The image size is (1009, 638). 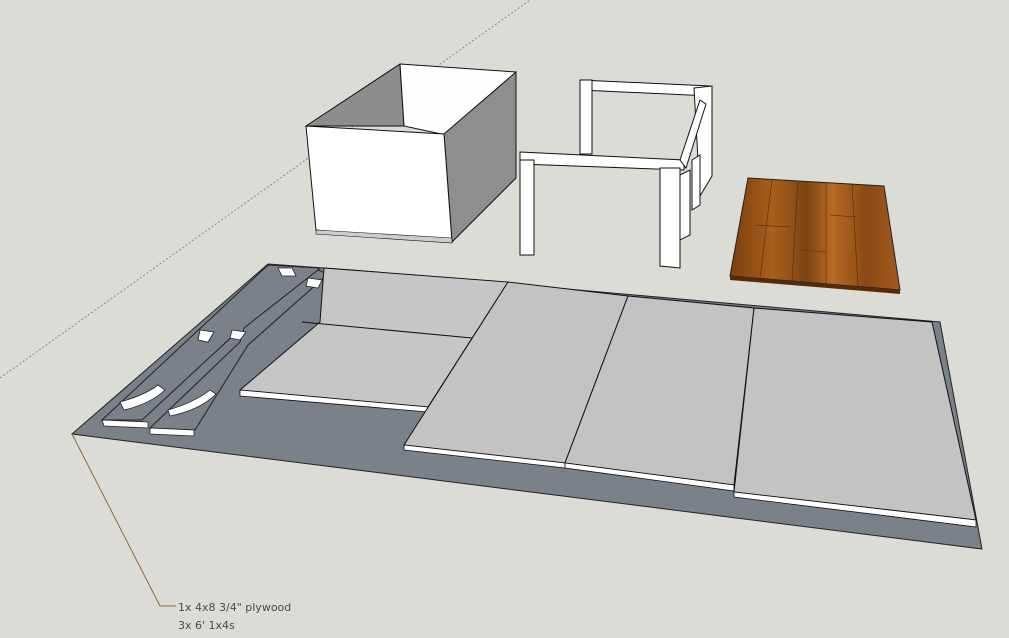 What do you see at coordinates (616, 174) in the screenshot?
I see `table-frame-model` at bounding box center [616, 174].